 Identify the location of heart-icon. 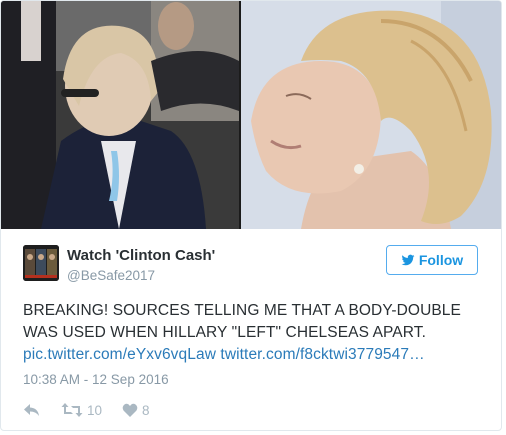
(130, 410).